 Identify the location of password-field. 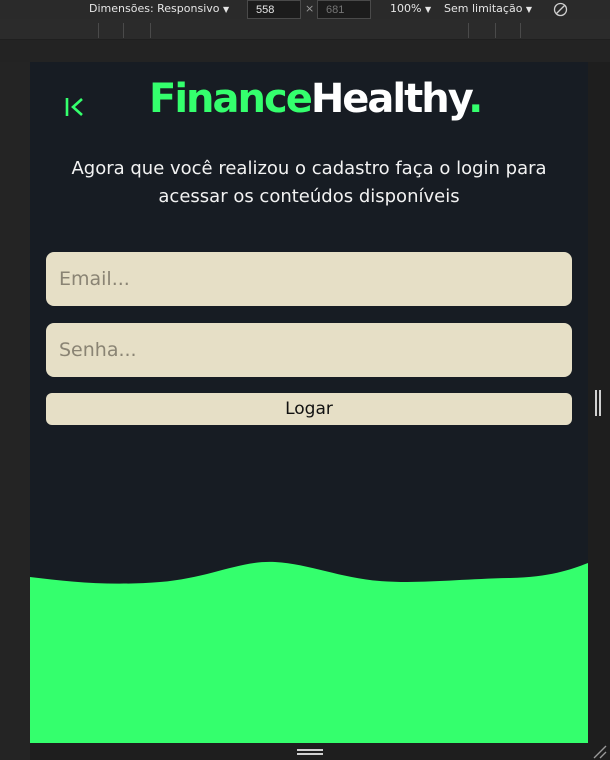
(309, 350).